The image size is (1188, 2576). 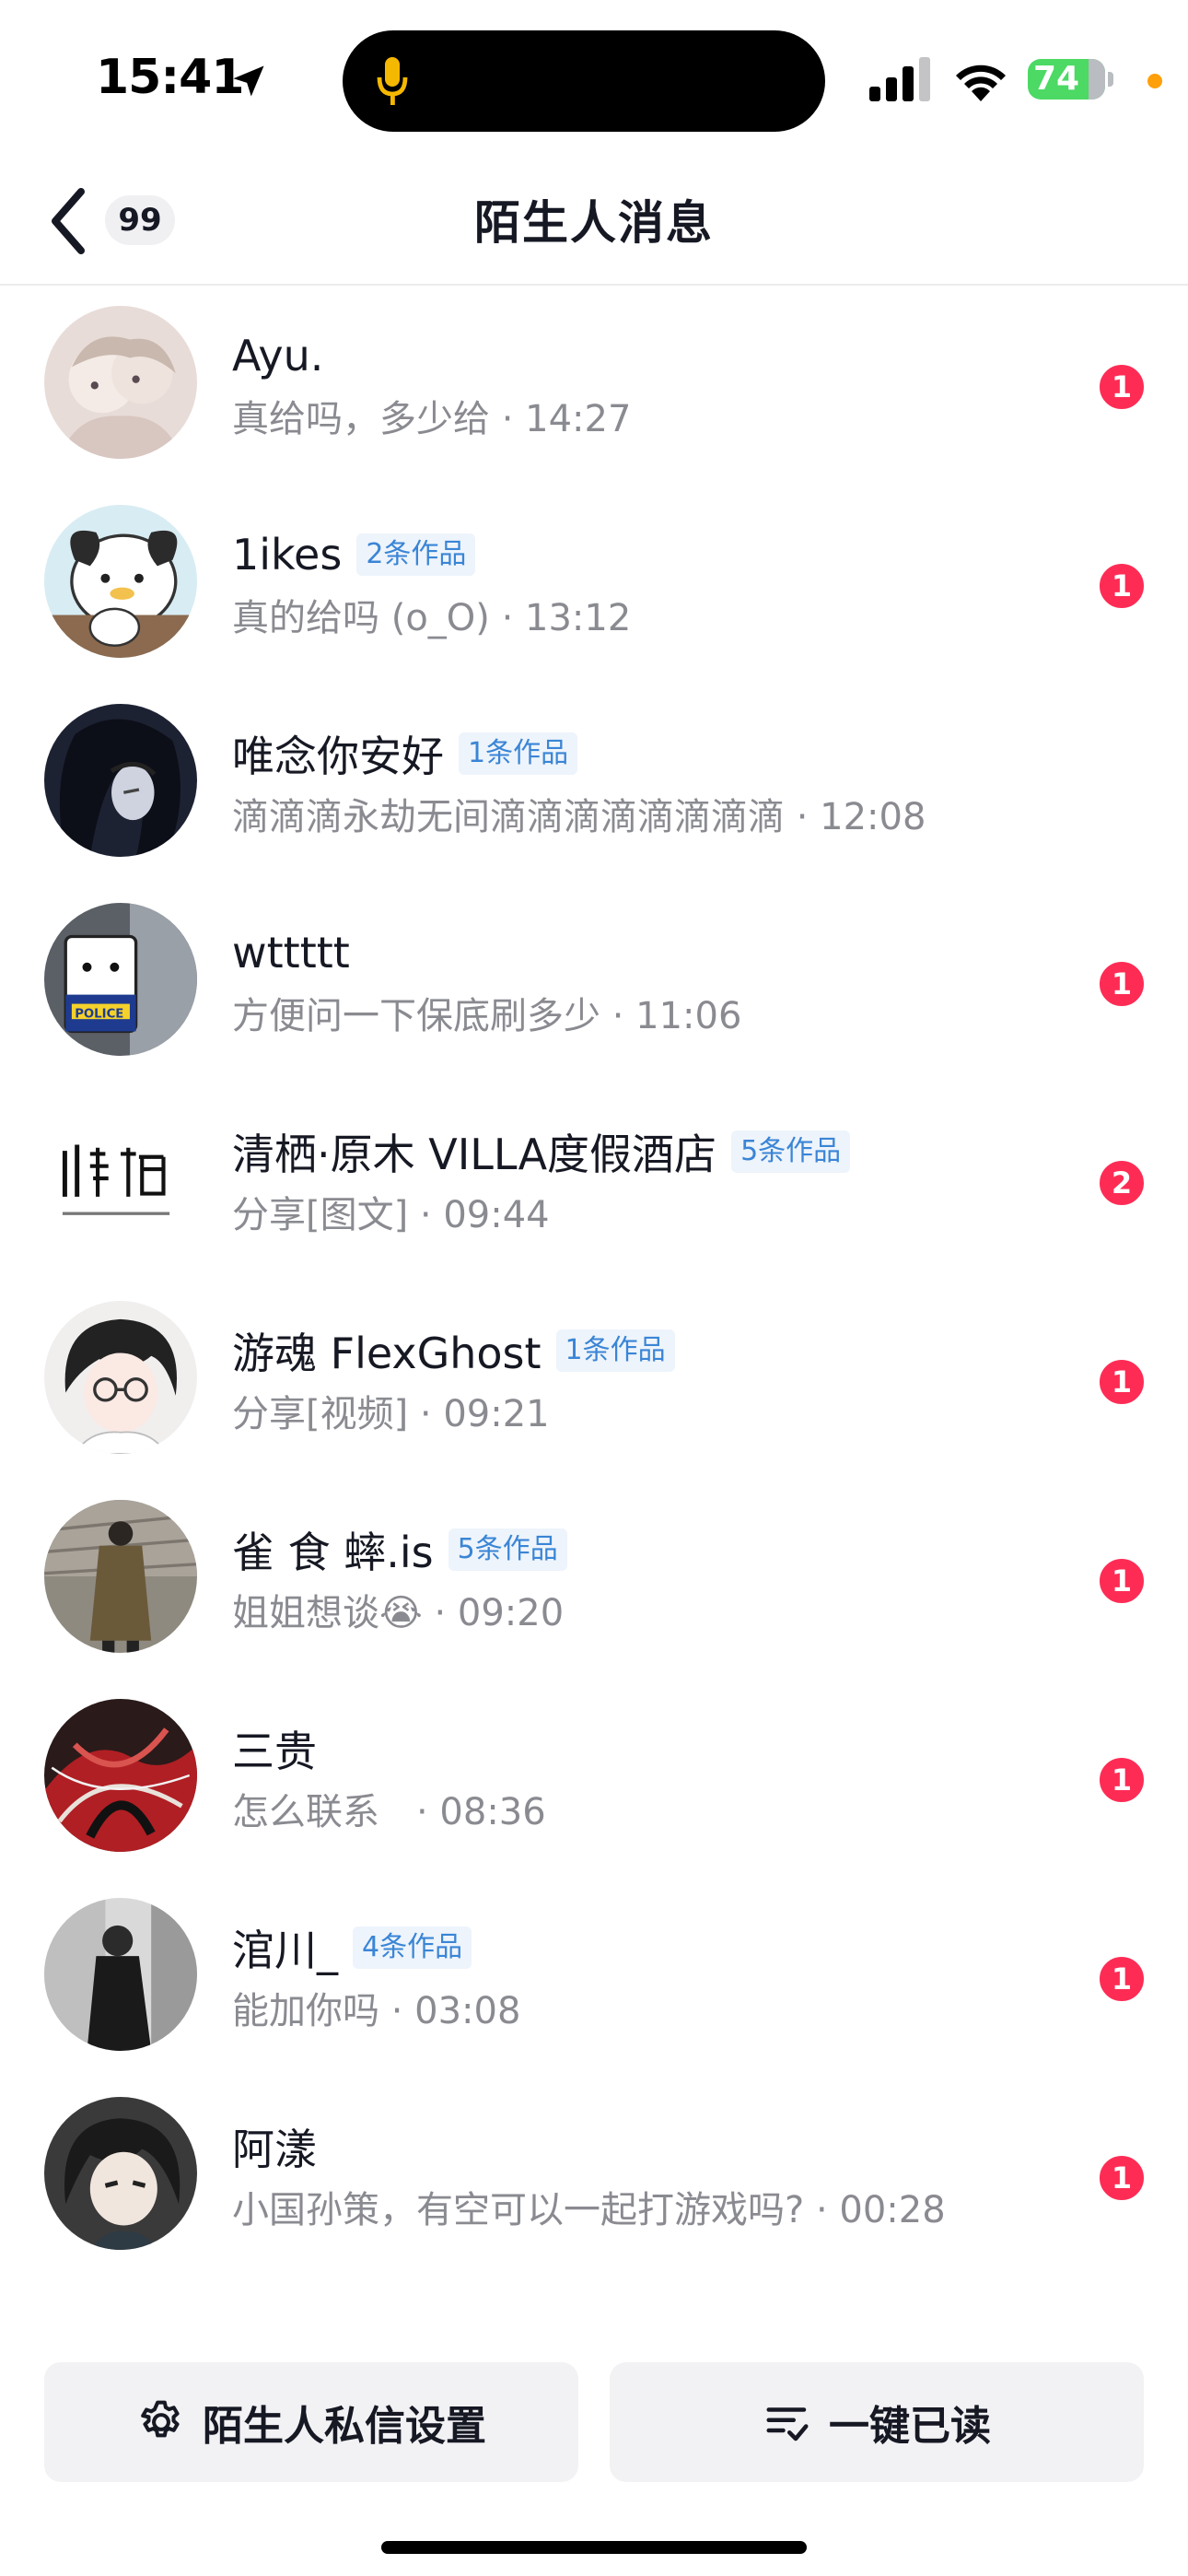 I want to click on hotel-logo-icon, so click(x=120, y=1178).